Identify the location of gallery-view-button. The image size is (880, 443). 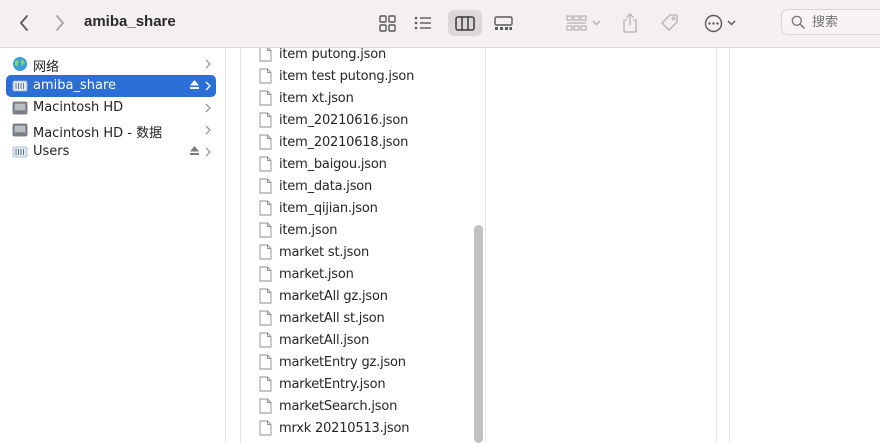
(503, 23).